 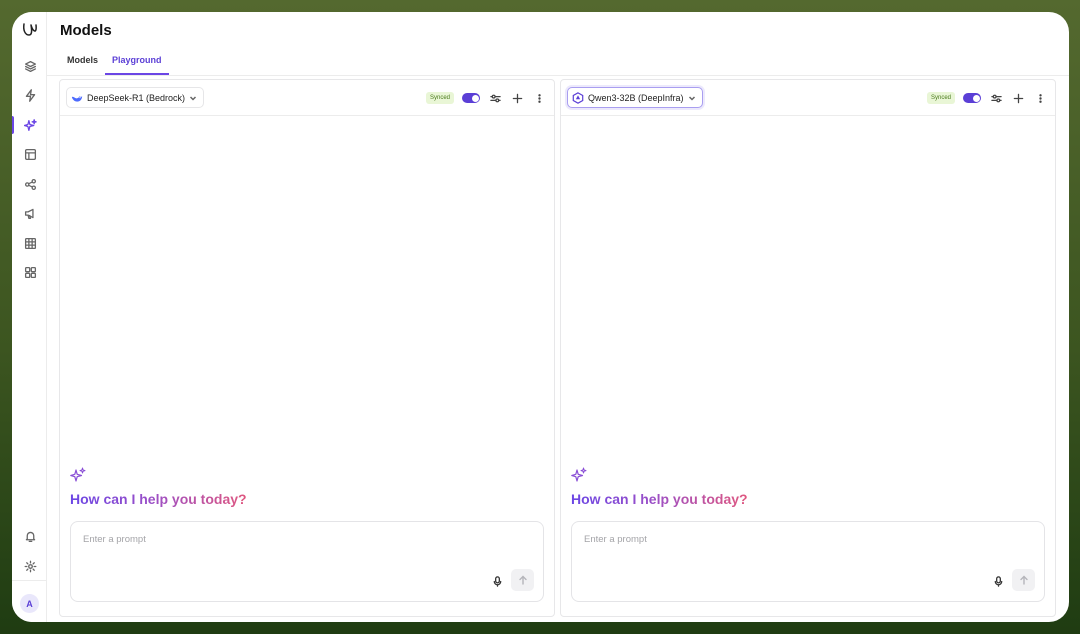 What do you see at coordinates (558, 75) in the screenshot?
I see `tabs-divider` at bounding box center [558, 75].